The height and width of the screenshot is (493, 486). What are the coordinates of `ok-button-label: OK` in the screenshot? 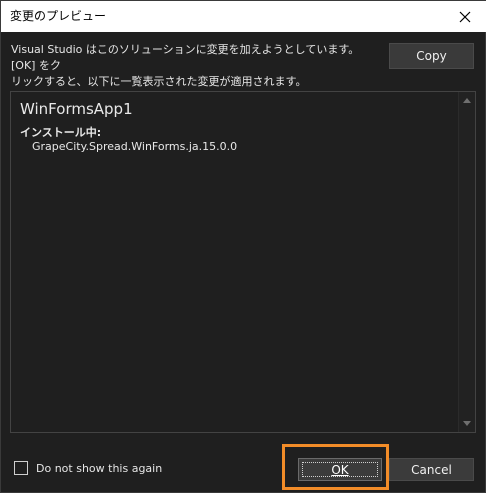 It's located at (340, 469).